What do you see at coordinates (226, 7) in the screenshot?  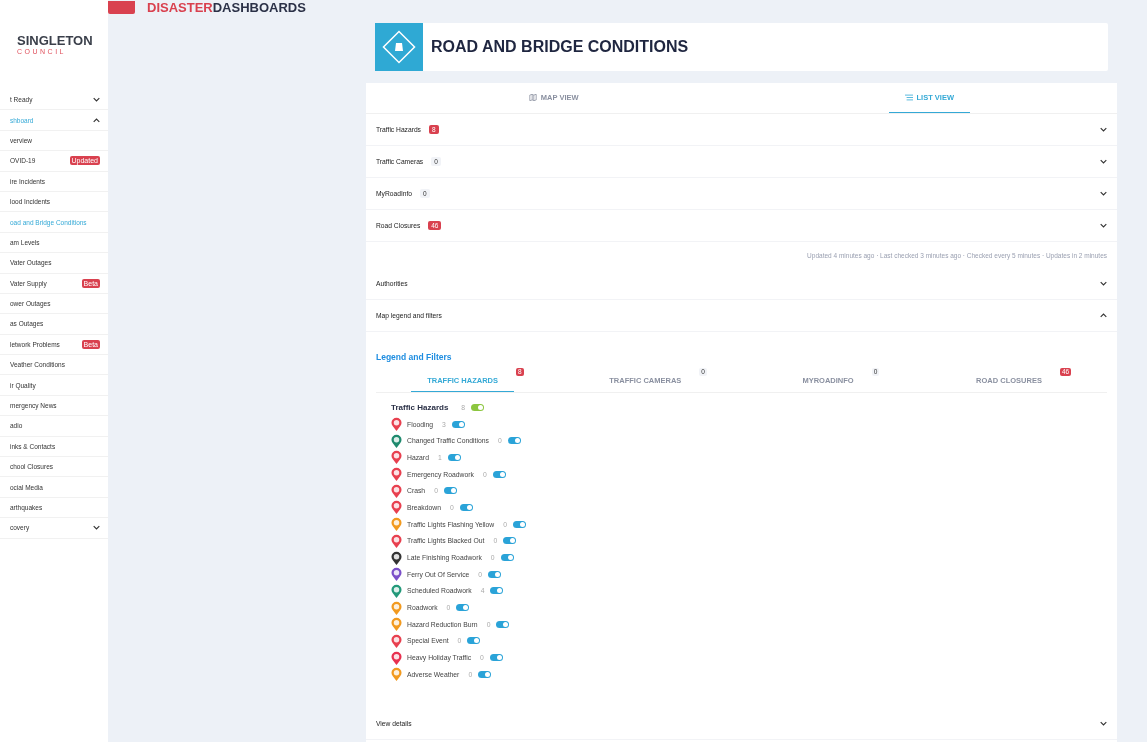 I see `brand-logo: DISASTERDASHBOARDS` at bounding box center [226, 7].